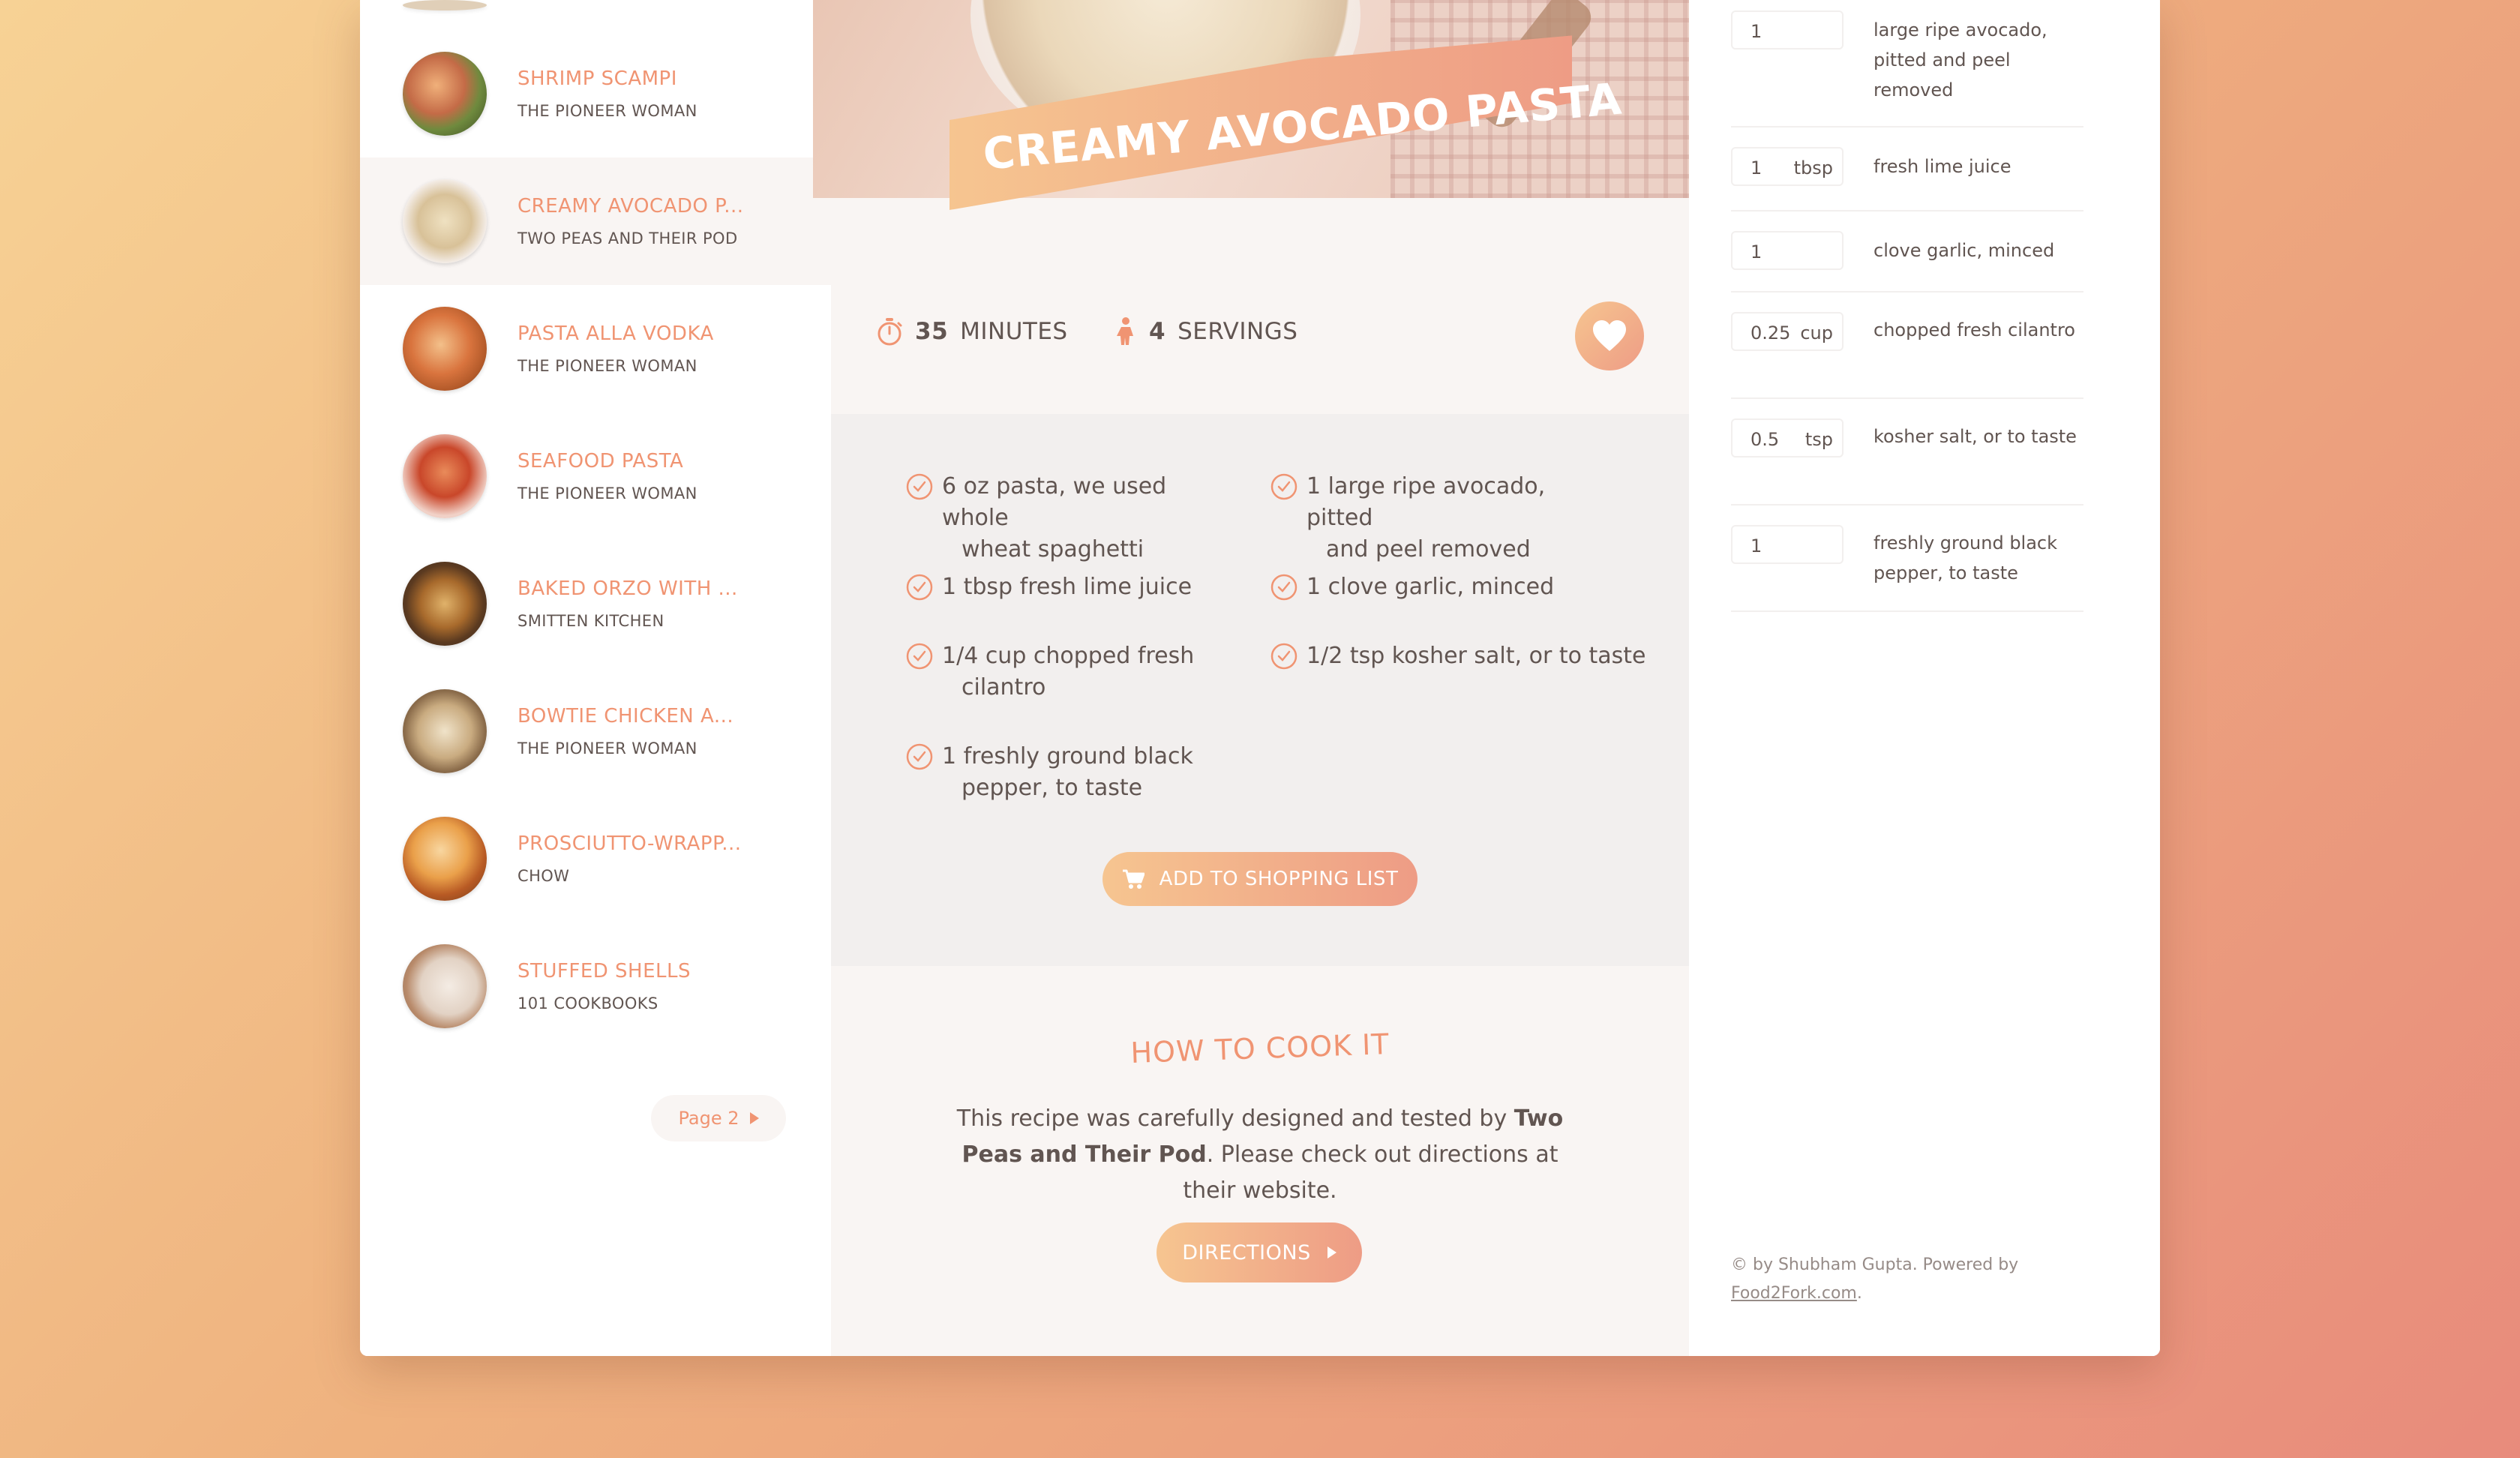 This screenshot has height=1458, width=2520. I want to click on directions-button: DIRECTIONS, so click(1259, 1252).